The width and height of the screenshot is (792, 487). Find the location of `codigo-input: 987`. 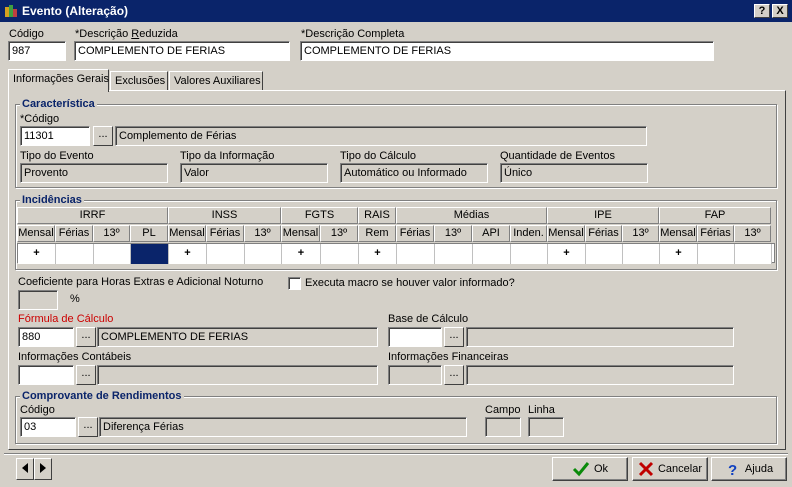

codigo-input: 987 is located at coordinates (37, 51).